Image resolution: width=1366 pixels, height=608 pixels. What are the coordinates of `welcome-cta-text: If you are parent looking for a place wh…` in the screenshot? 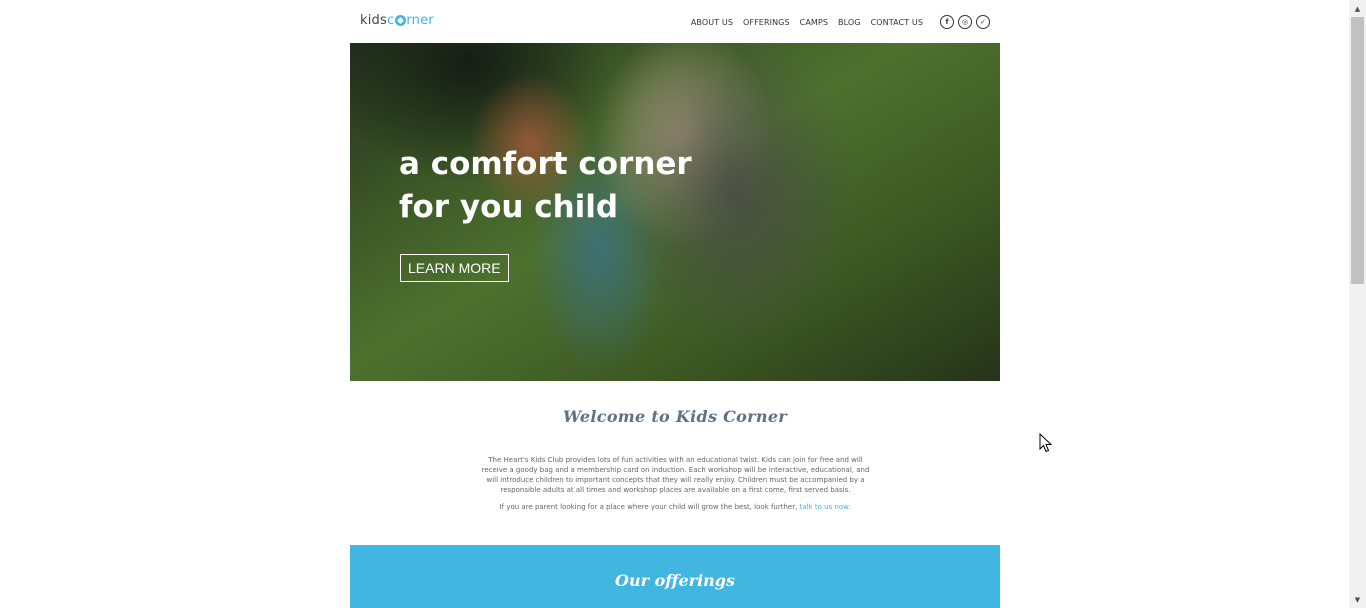 It's located at (648, 507).